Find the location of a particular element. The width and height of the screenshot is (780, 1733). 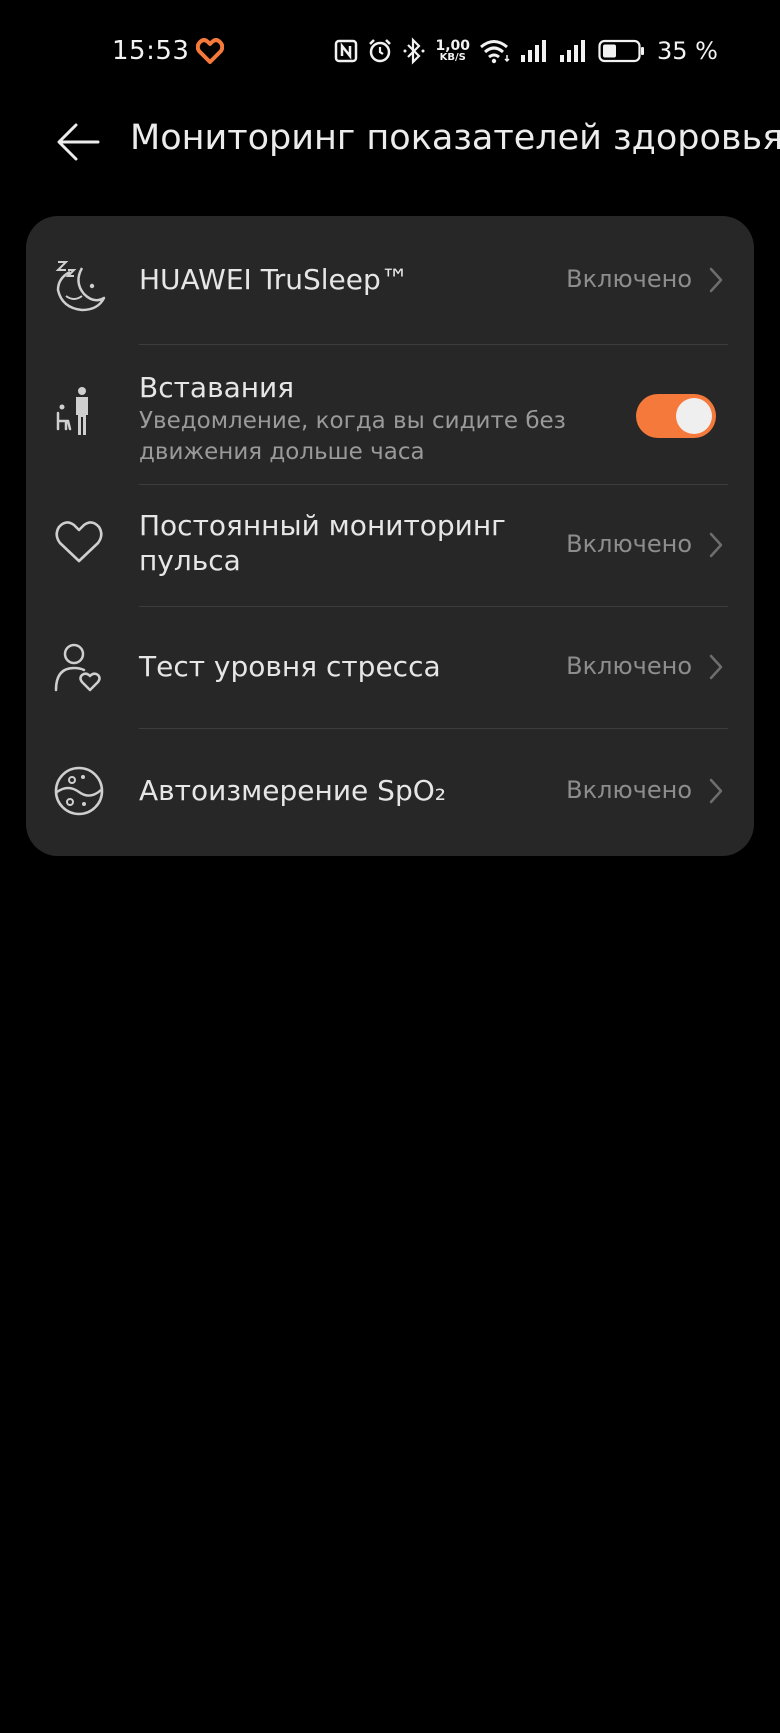

setting-row-stress: Тест уровня стресса Включено is located at coordinates (390, 667).